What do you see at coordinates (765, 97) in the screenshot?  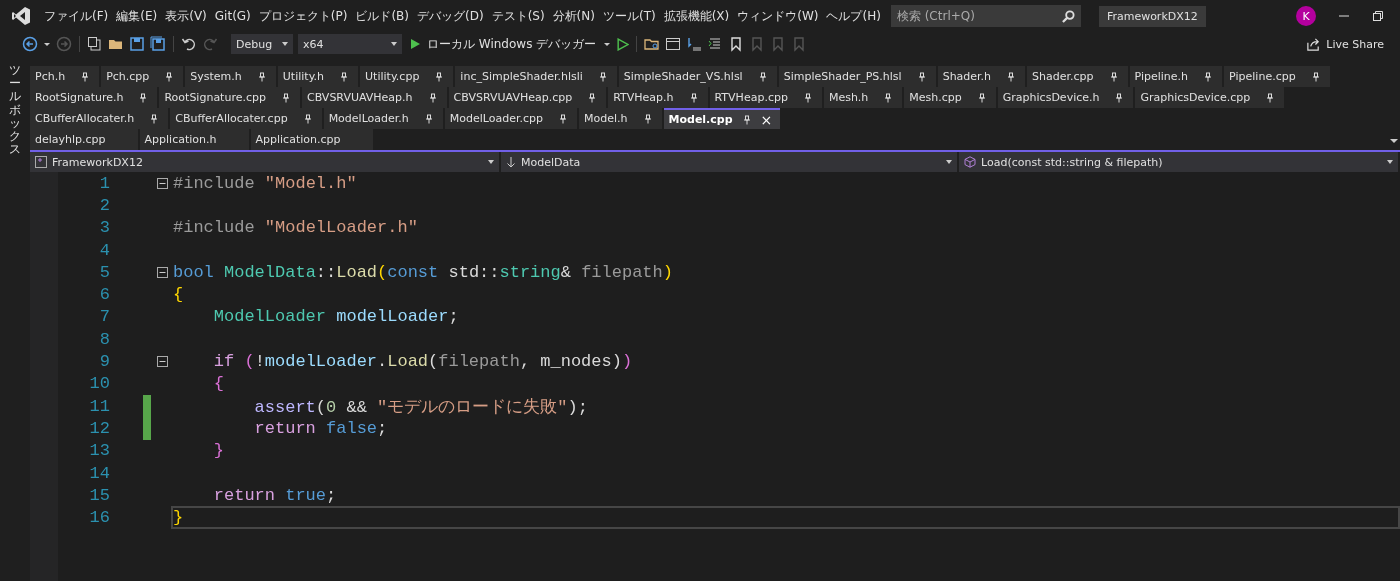 I see `file-tab: RTVHeap.cpp` at bounding box center [765, 97].